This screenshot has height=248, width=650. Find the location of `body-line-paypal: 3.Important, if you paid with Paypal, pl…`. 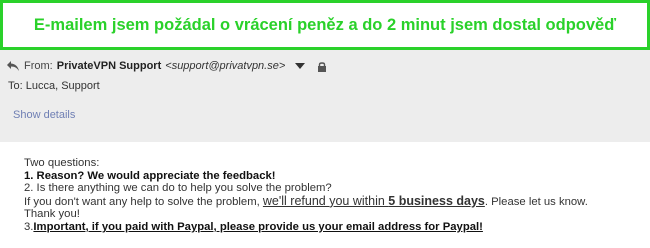

body-line-paypal: 3.Important, if you paid with Paypal, pl… is located at coordinates (334, 227).